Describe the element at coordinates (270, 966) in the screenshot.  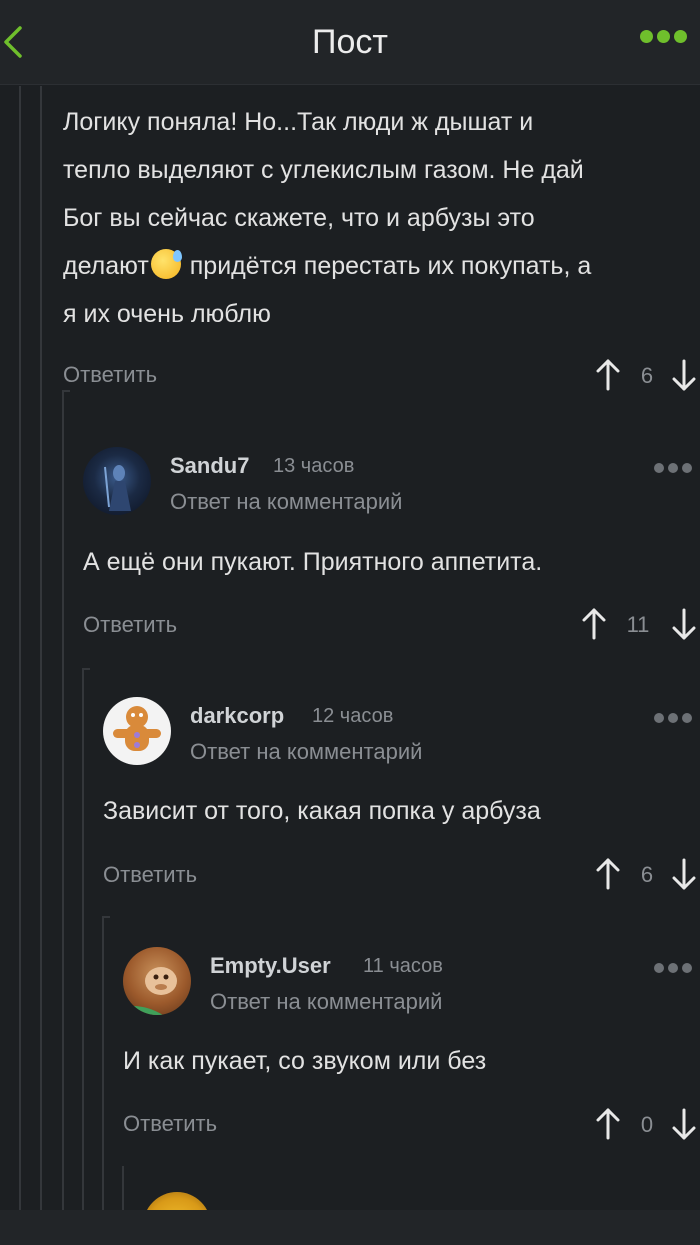
I see `comment-author: Empty.User` at that location.